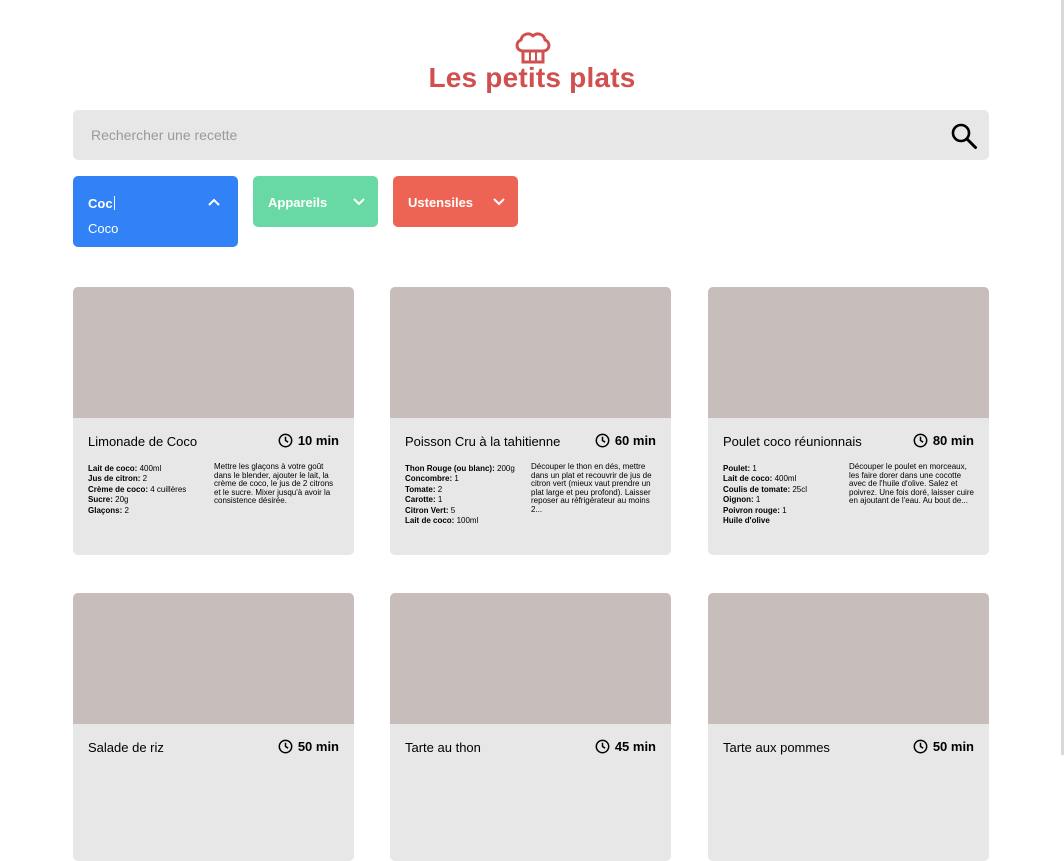  I want to click on ingredient-option-coco: Coco, so click(103, 228).